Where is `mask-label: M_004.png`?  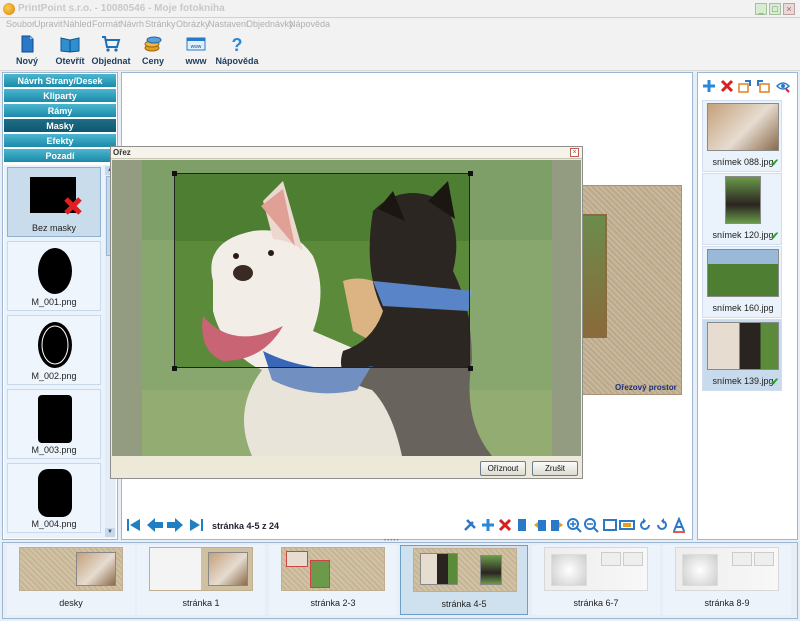
mask-label: M_004.png is located at coordinates (54, 524).